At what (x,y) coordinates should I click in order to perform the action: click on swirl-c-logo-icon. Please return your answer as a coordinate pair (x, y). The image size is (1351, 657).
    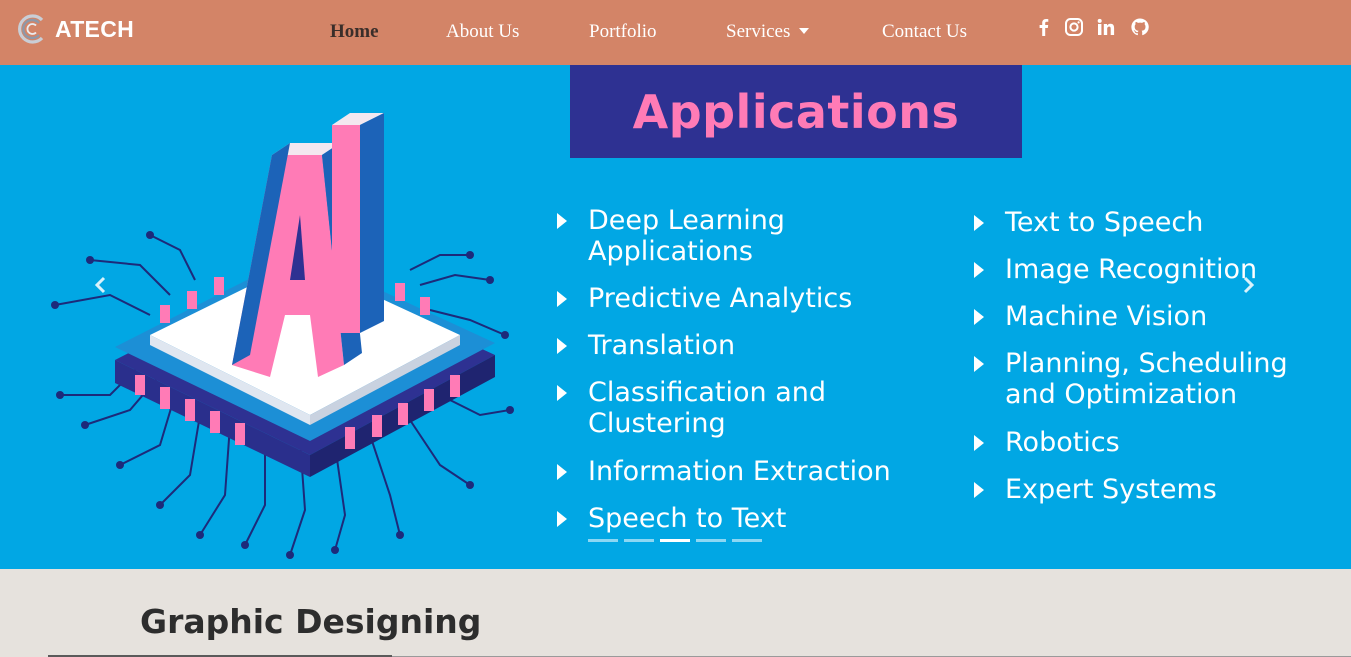
    Looking at the image, I should click on (31, 29).